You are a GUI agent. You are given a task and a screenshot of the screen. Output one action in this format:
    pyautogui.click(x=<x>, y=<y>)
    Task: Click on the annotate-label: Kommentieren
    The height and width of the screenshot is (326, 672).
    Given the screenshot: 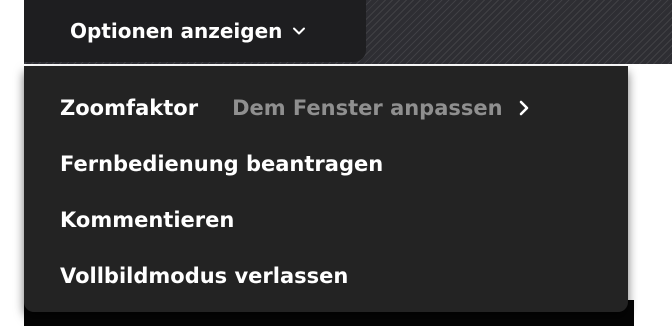 What is the action you would take?
    pyautogui.click(x=147, y=220)
    